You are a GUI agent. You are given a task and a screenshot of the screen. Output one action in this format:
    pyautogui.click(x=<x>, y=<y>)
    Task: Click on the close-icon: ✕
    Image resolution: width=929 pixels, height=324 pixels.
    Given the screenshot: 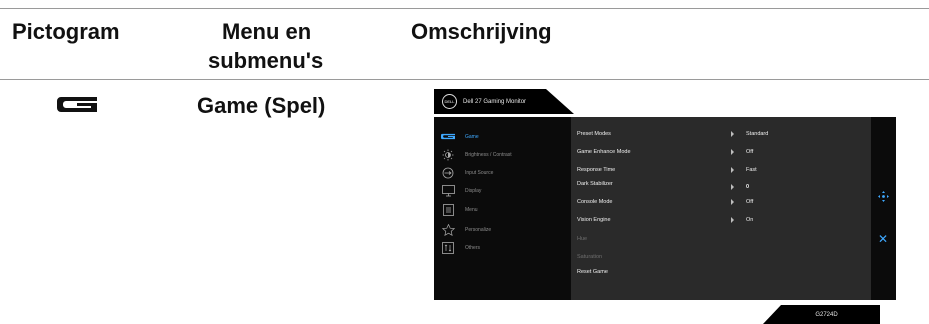 What is the action you would take?
    pyautogui.click(x=883, y=239)
    